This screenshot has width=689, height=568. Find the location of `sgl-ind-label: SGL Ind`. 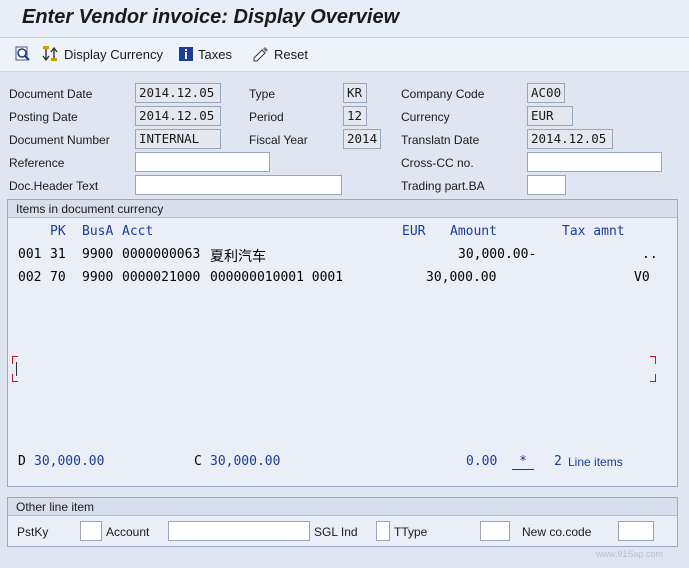

sgl-ind-label: SGL Ind is located at coordinates (336, 532).